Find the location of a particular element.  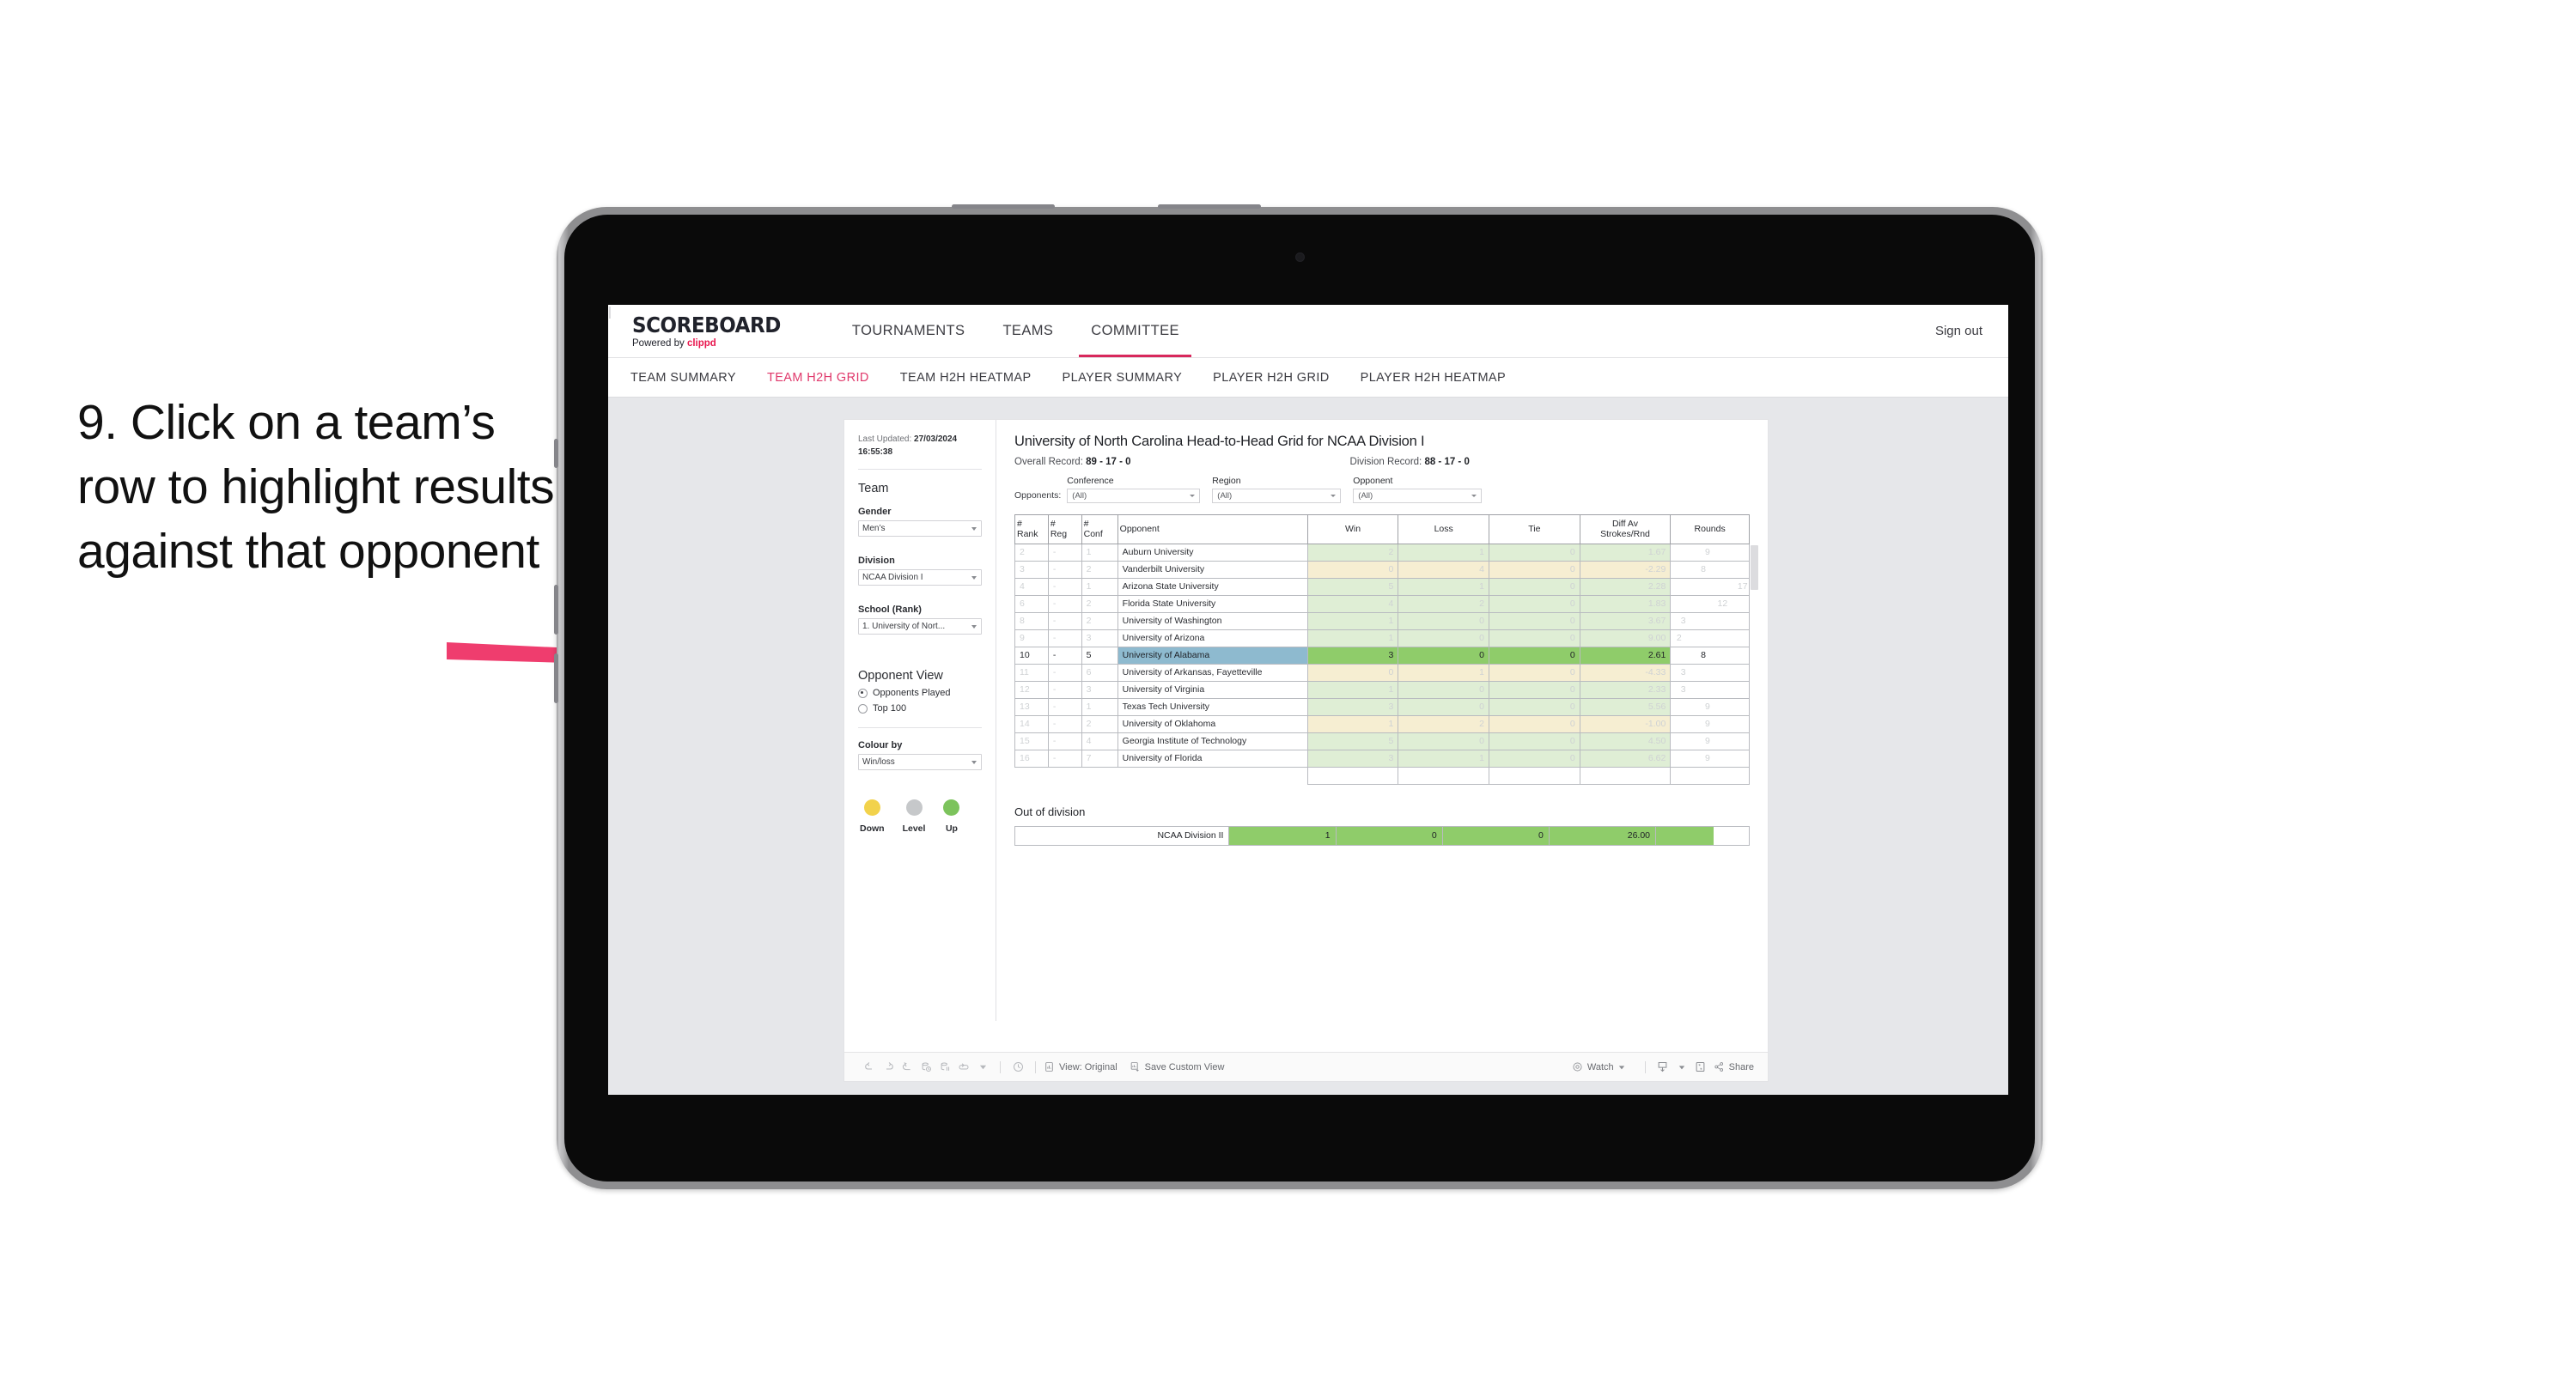

radio-icon-selected is located at coordinates (863, 693).